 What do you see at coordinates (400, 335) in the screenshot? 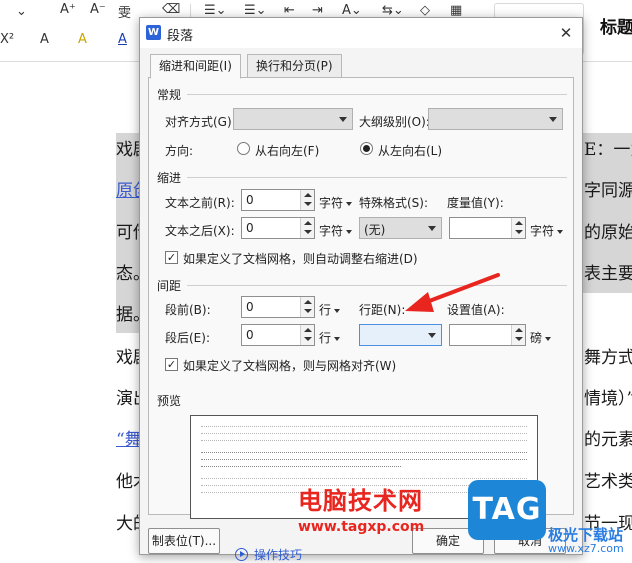
I see `line-spacing-select` at bounding box center [400, 335].